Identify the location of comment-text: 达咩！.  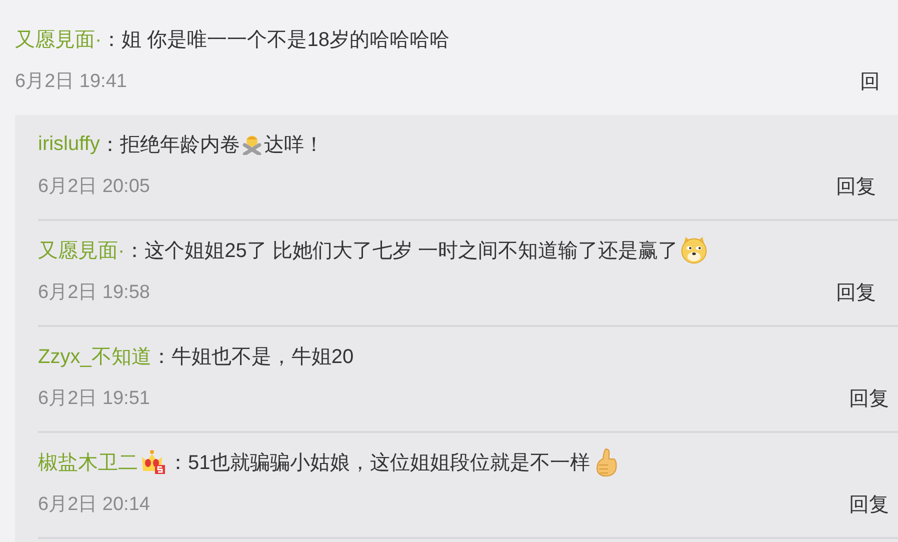
(294, 145).